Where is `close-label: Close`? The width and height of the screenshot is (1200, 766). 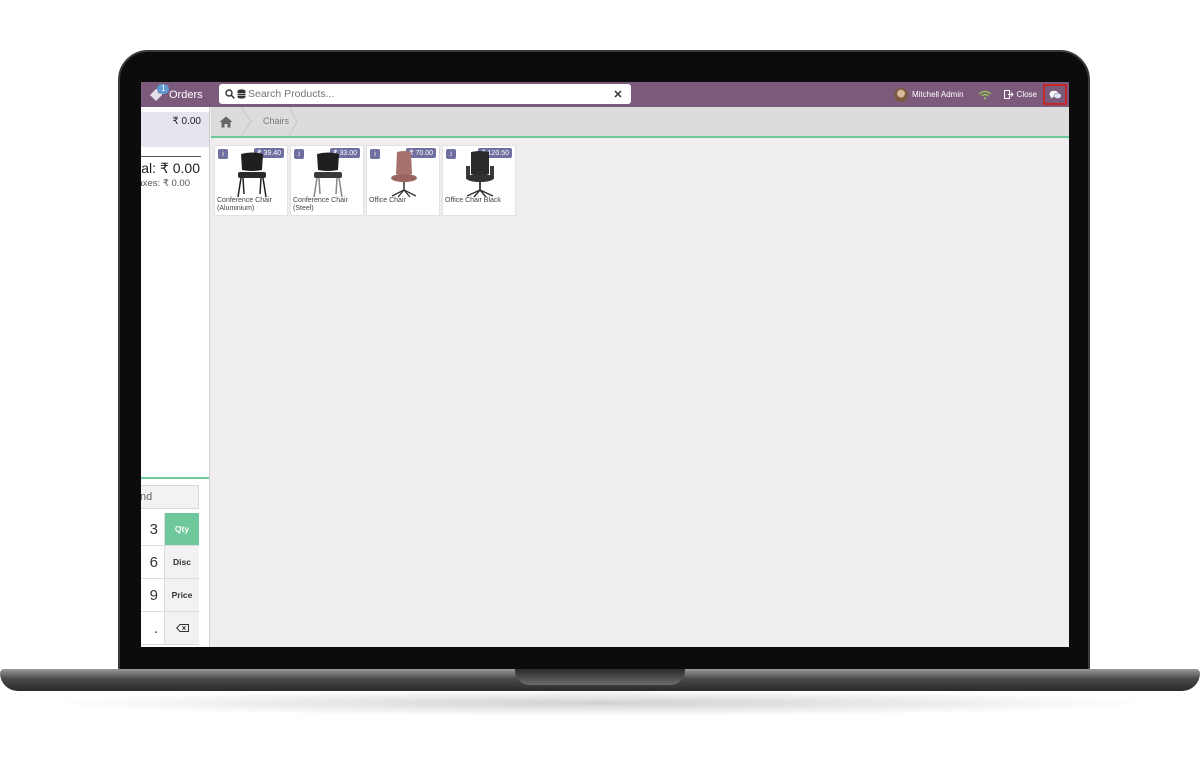
close-label: Close is located at coordinates (1026, 94).